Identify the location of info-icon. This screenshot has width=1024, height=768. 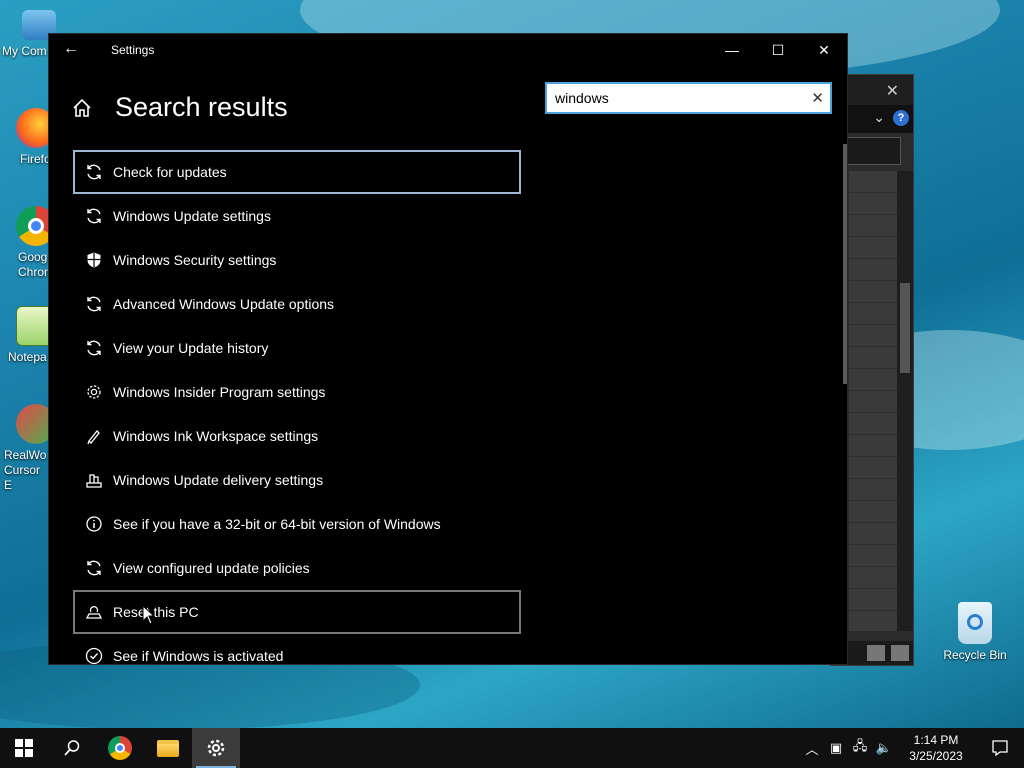
(94, 524).